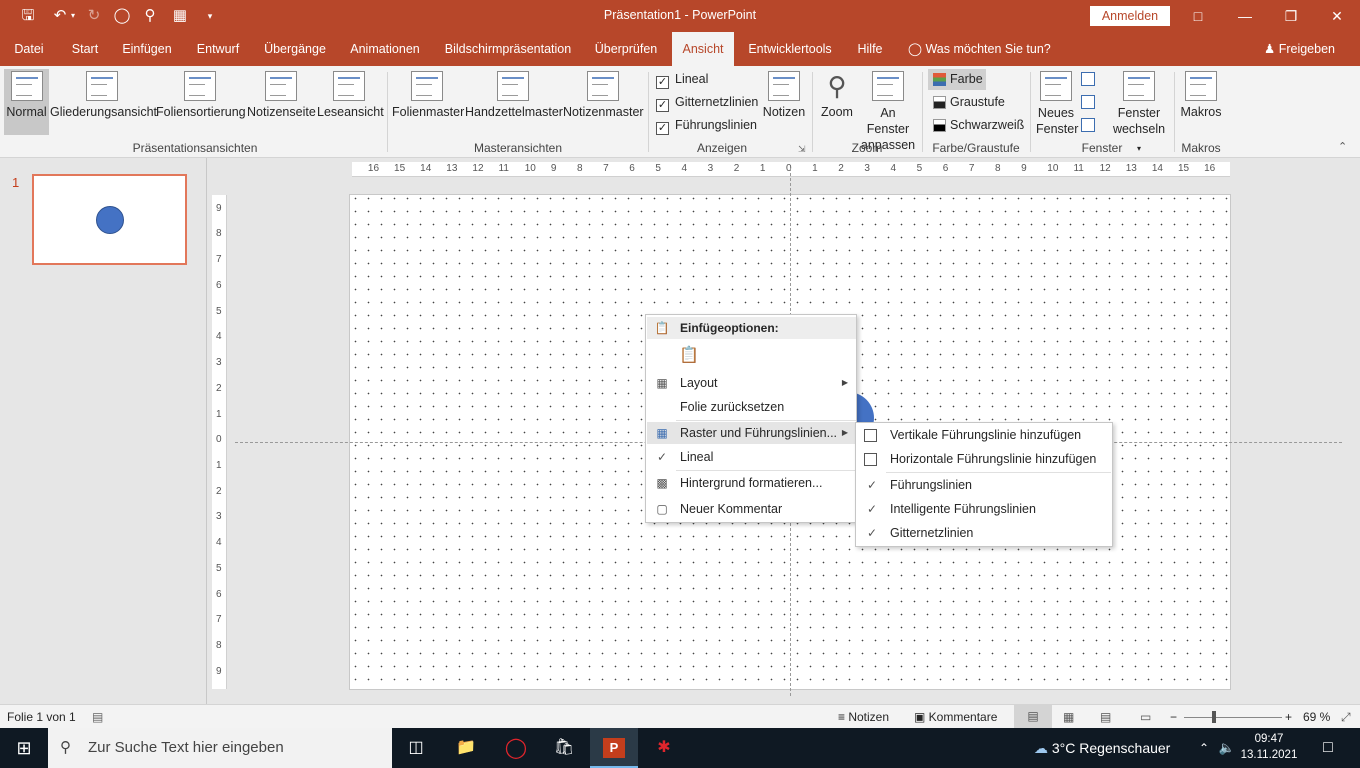 The height and width of the screenshot is (768, 1360). Describe the element at coordinates (603, 102) in the screenshot. I see `notes-master-button: Notizenmaster` at that location.